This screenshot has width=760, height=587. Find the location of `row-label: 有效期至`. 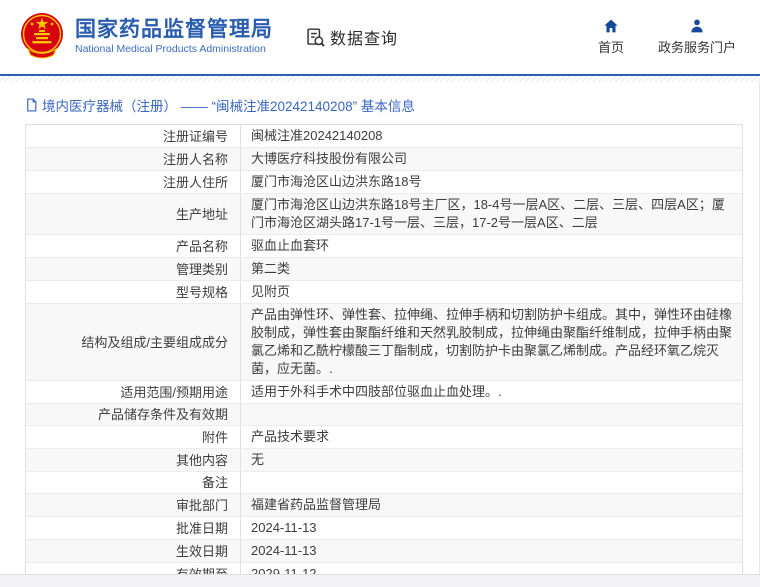

row-label: 有效期至 is located at coordinates (133, 568).